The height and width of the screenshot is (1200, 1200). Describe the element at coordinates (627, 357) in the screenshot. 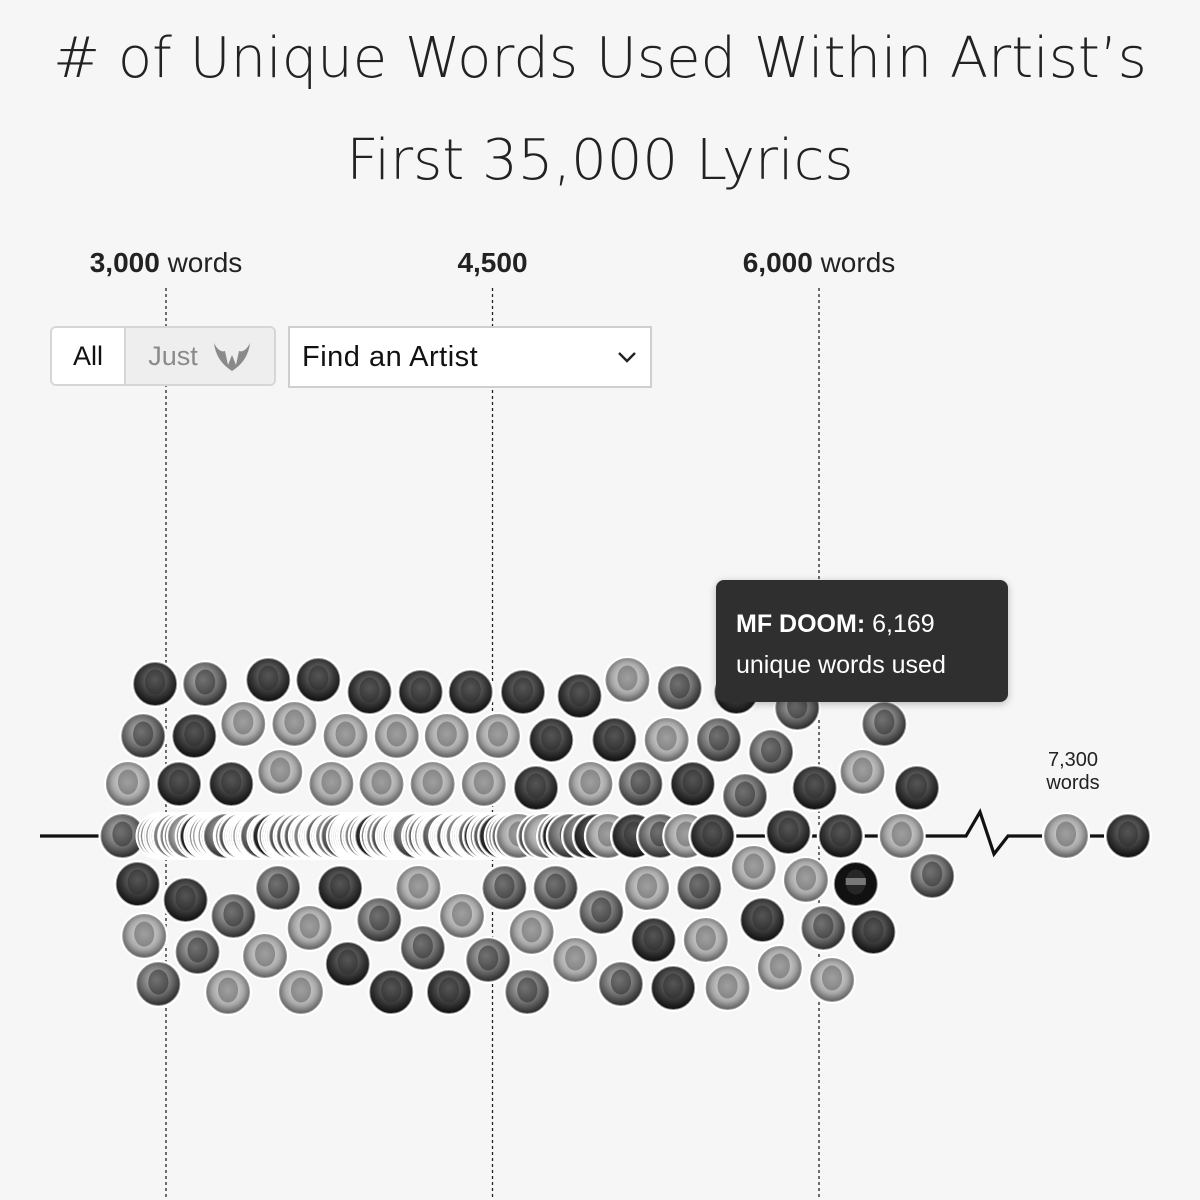

I see `chevron-down-icon` at that location.